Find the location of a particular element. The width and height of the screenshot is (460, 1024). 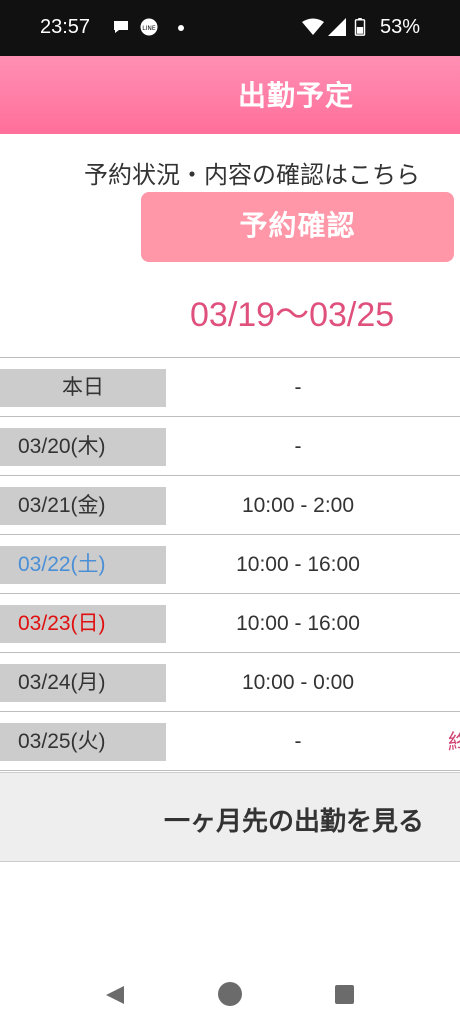

wifi-icon is located at coordinates (313, 26).